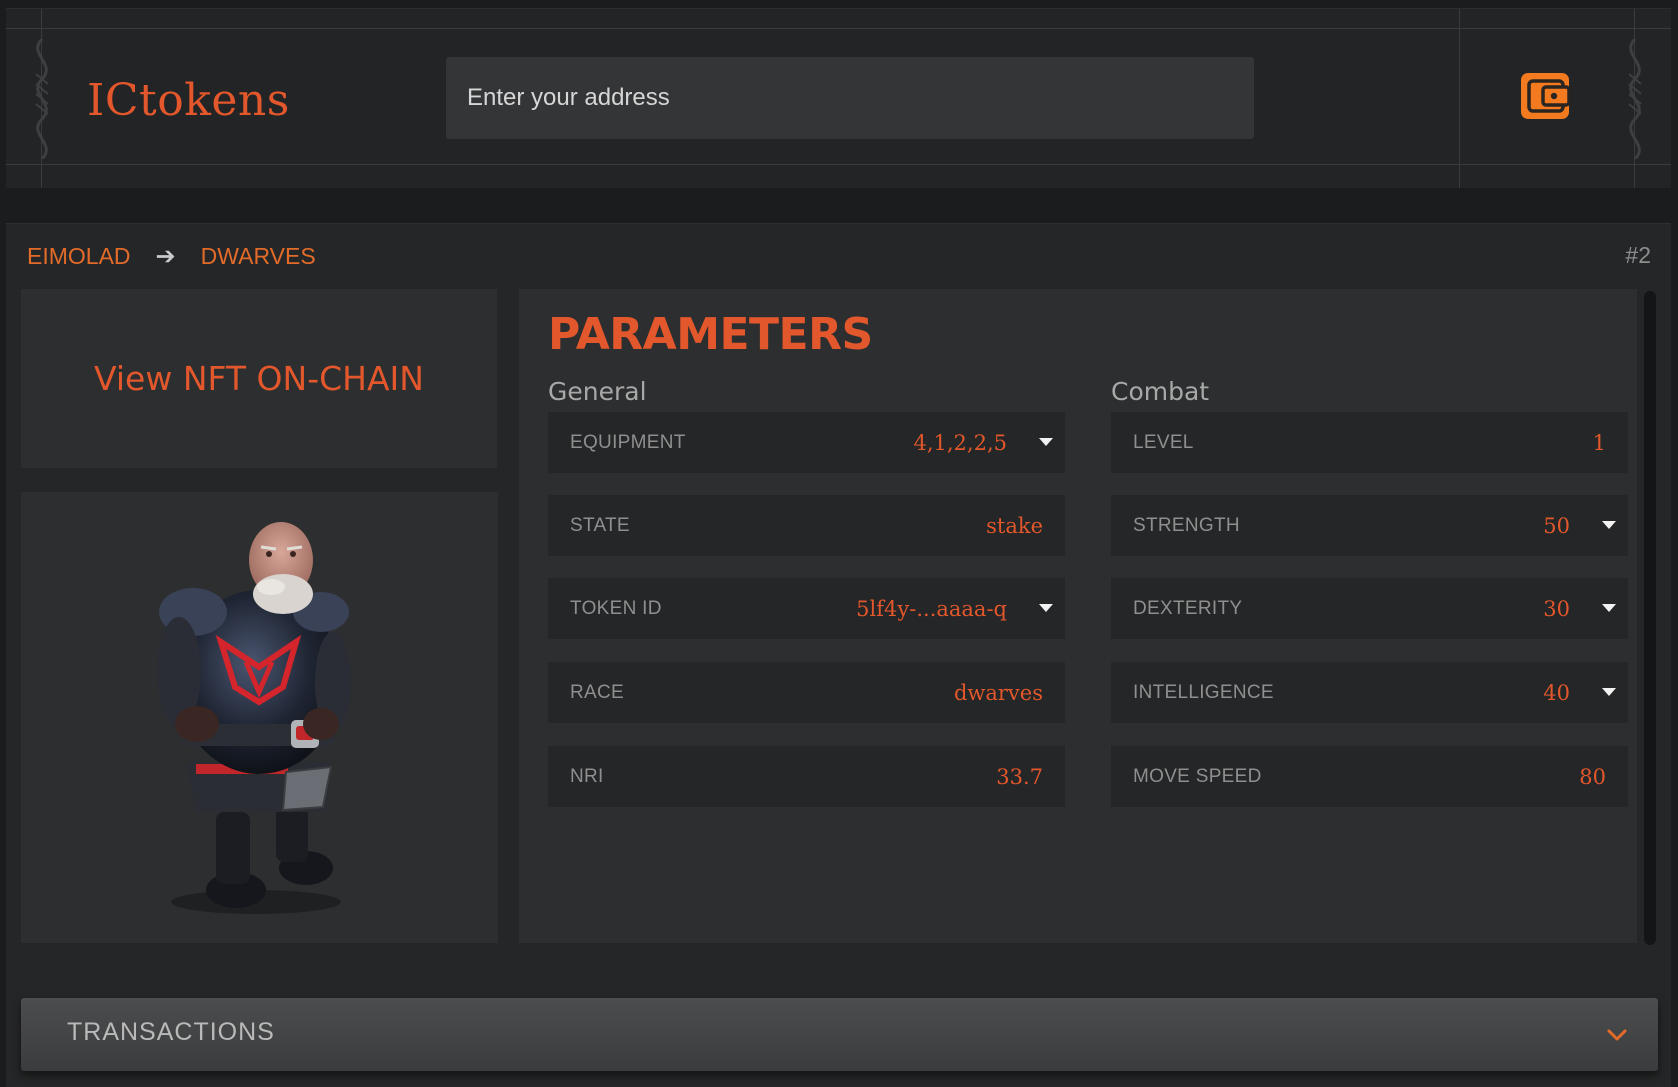  What do you see at coordinates (171, 1032) in the screenshot?
I see `transactions-label: TRANSACTIONS` at bounding box center [171, 1032].